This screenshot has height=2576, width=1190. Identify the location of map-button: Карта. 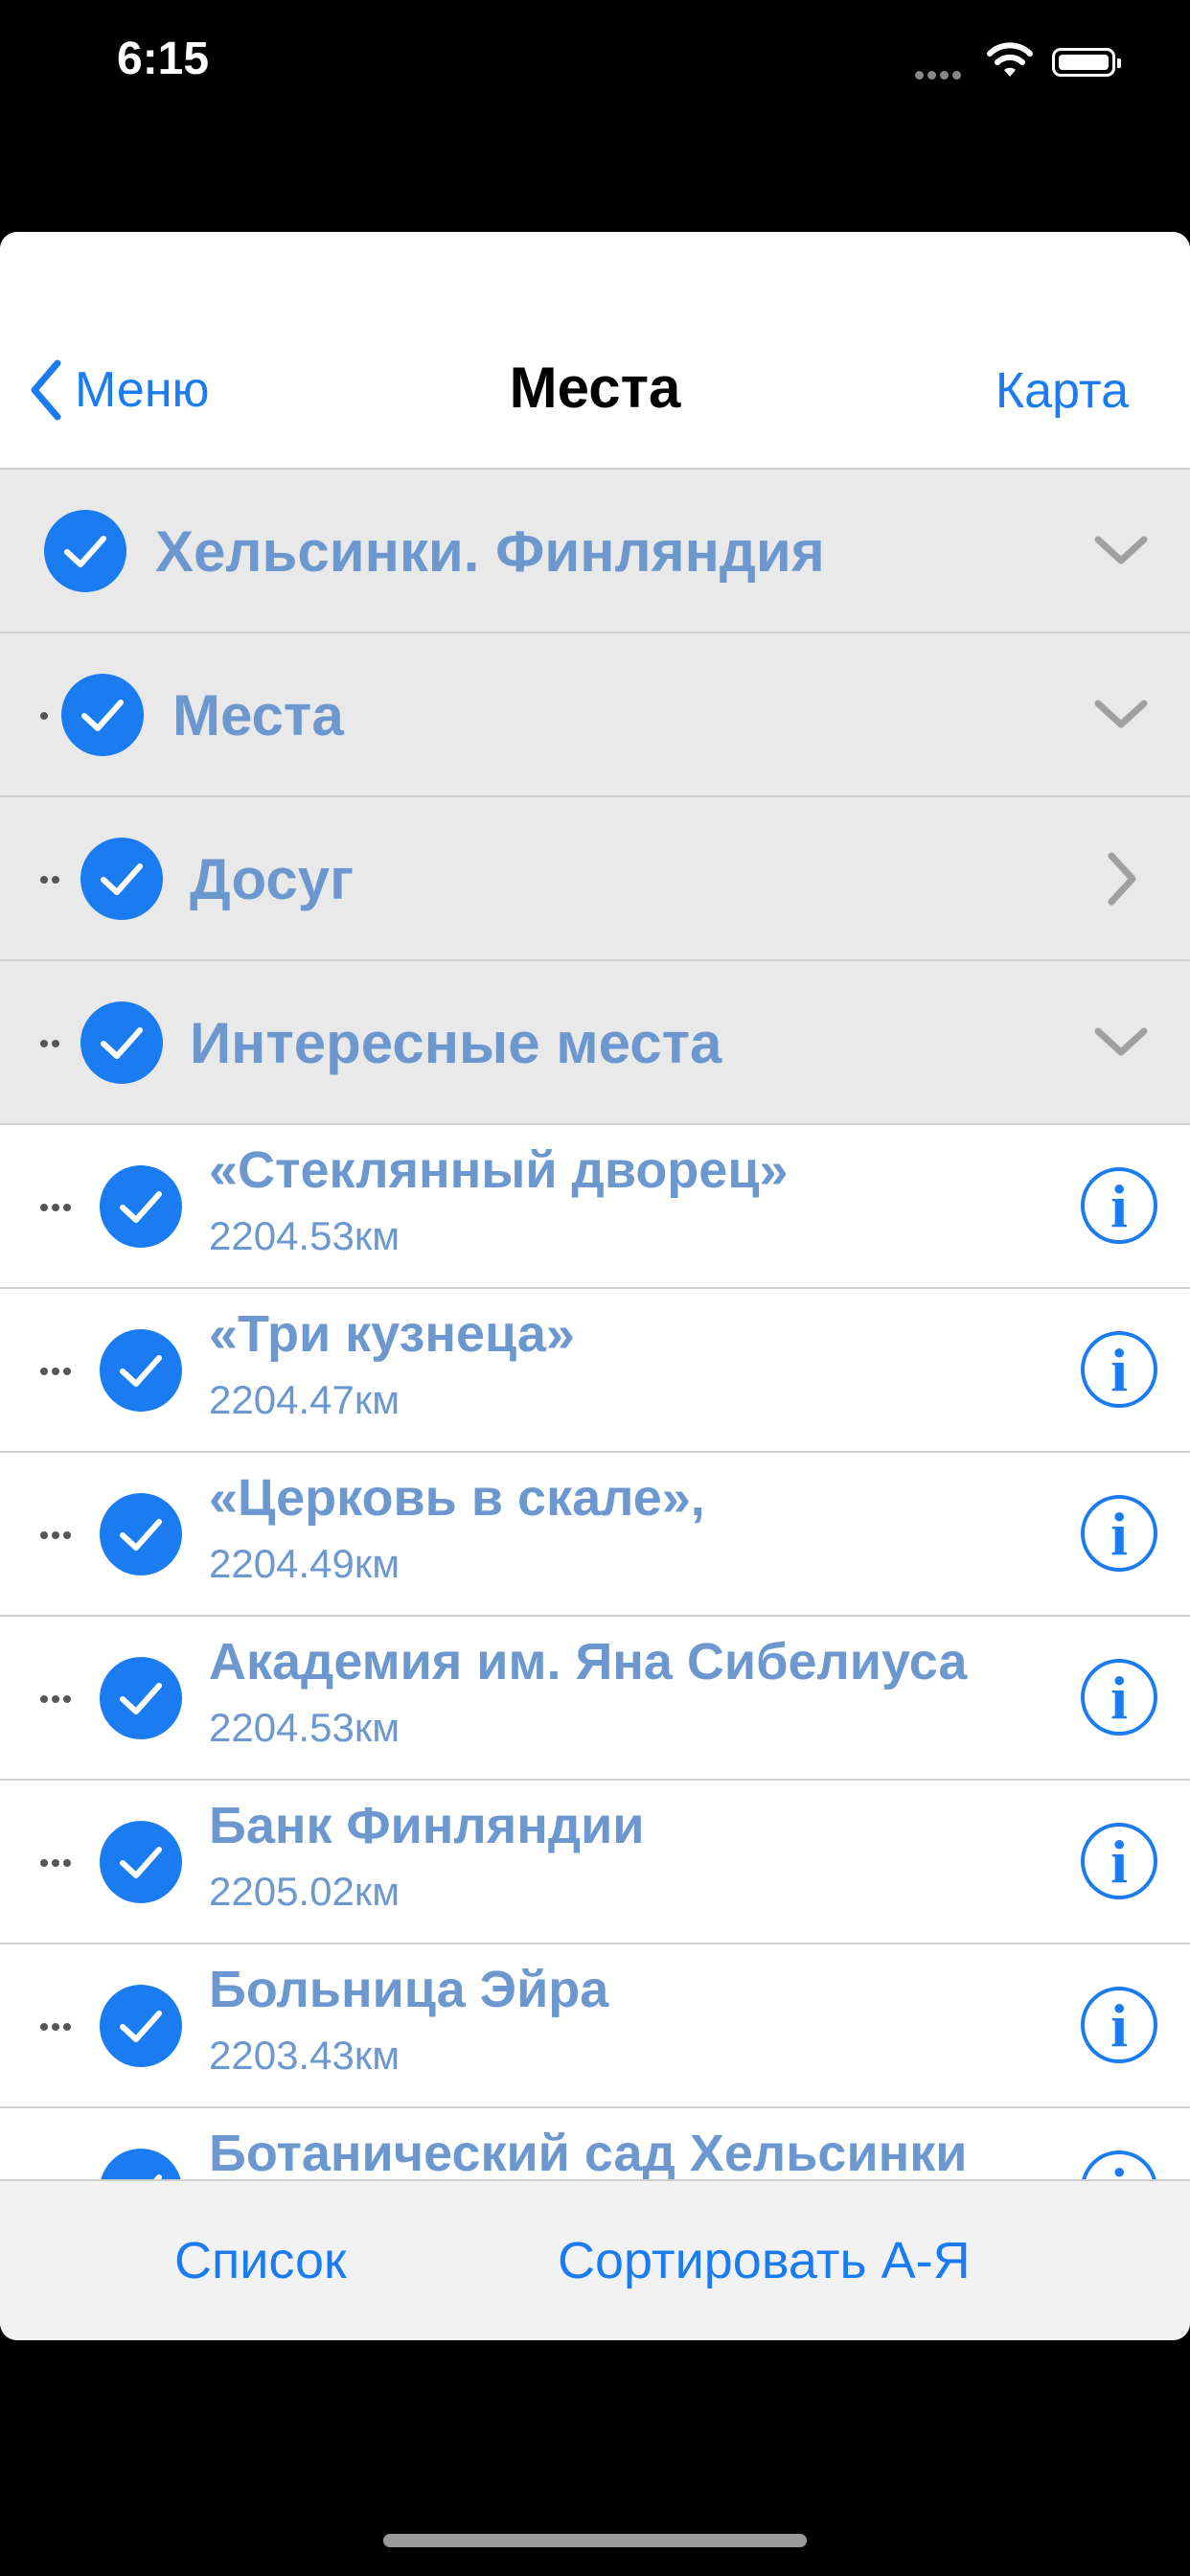
(1062, 391).